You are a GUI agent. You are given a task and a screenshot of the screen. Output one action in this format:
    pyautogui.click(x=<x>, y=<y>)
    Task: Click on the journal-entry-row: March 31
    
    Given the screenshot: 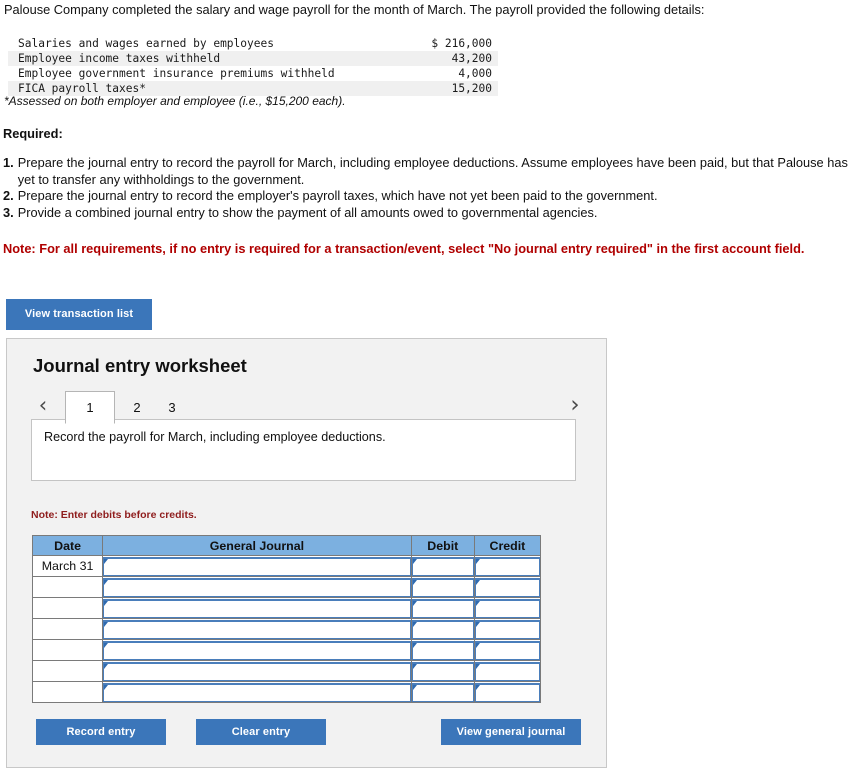 What is the action you would take?
    pyautogui.click(x=286, y=566)
    